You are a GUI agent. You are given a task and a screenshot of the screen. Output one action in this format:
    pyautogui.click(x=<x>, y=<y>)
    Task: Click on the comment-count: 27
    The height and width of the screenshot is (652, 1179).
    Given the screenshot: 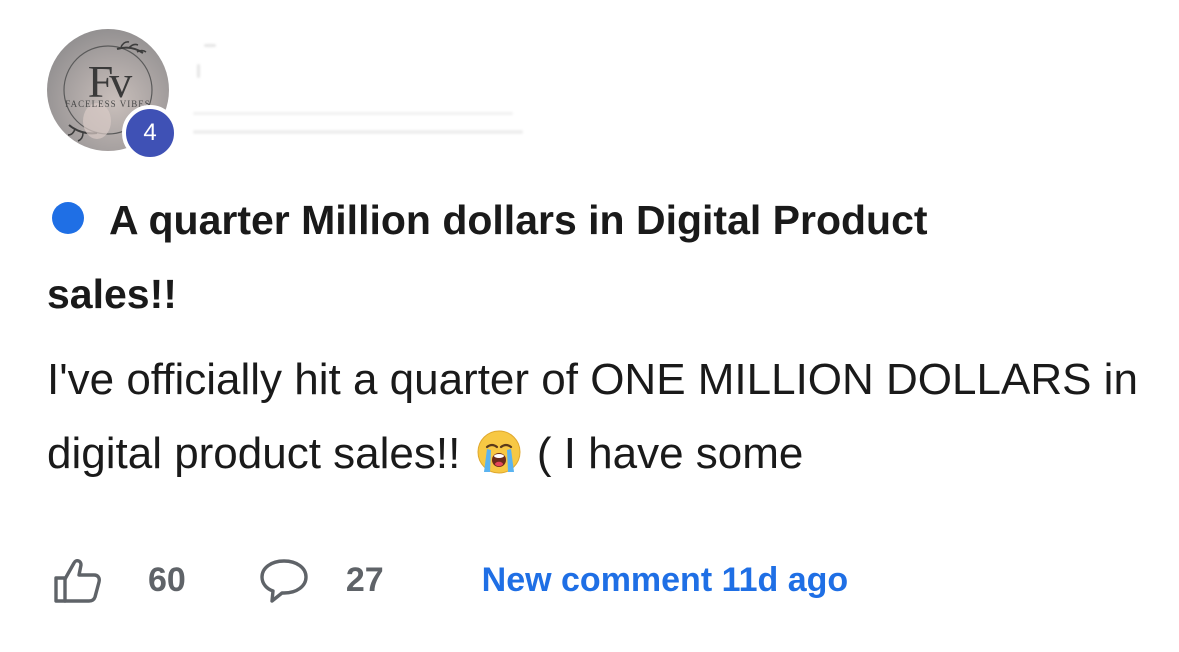 What is the action you would take?
    pyautogui.click(x=364, y=579)
    